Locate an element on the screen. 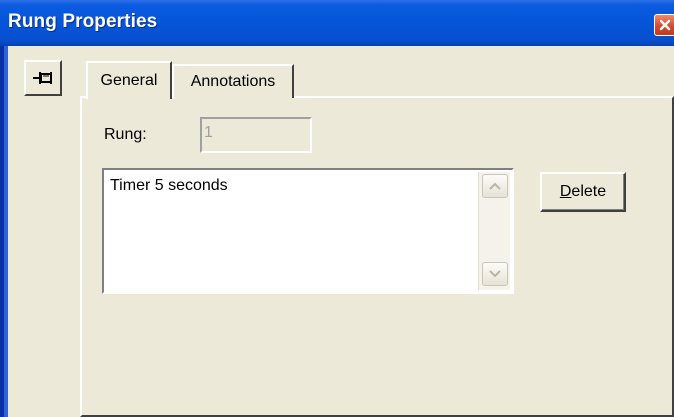 The image size is (674, 417). annotation-text: Timer 5 seconds is located at coordinates (169, 185).